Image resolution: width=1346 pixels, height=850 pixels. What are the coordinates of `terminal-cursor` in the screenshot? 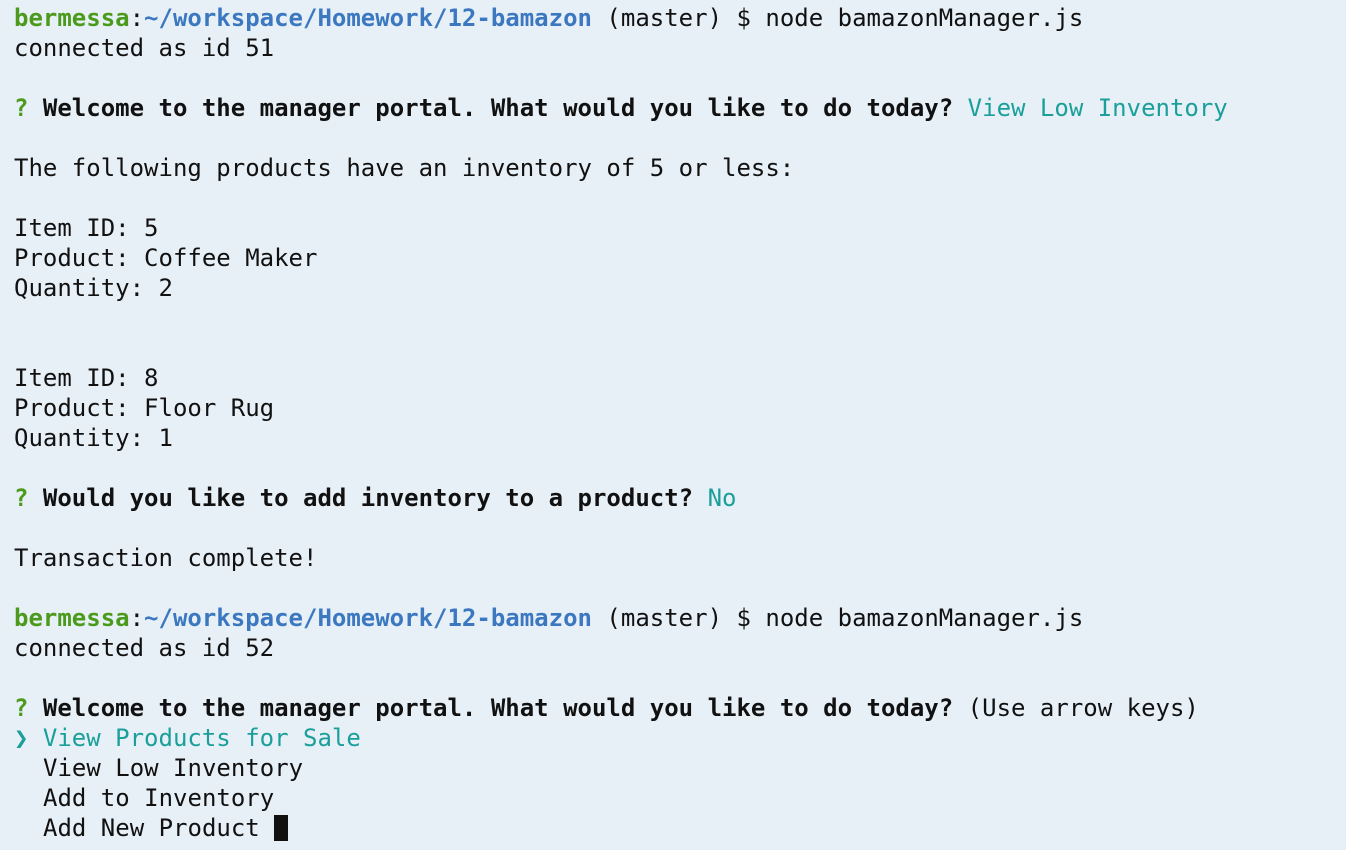 It's located at (280, 828).